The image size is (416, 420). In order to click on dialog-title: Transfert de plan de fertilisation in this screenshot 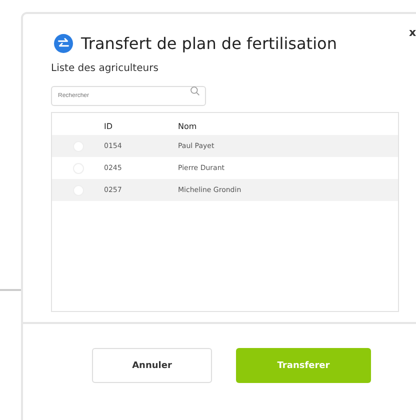, I will do `click(209, 43)`.